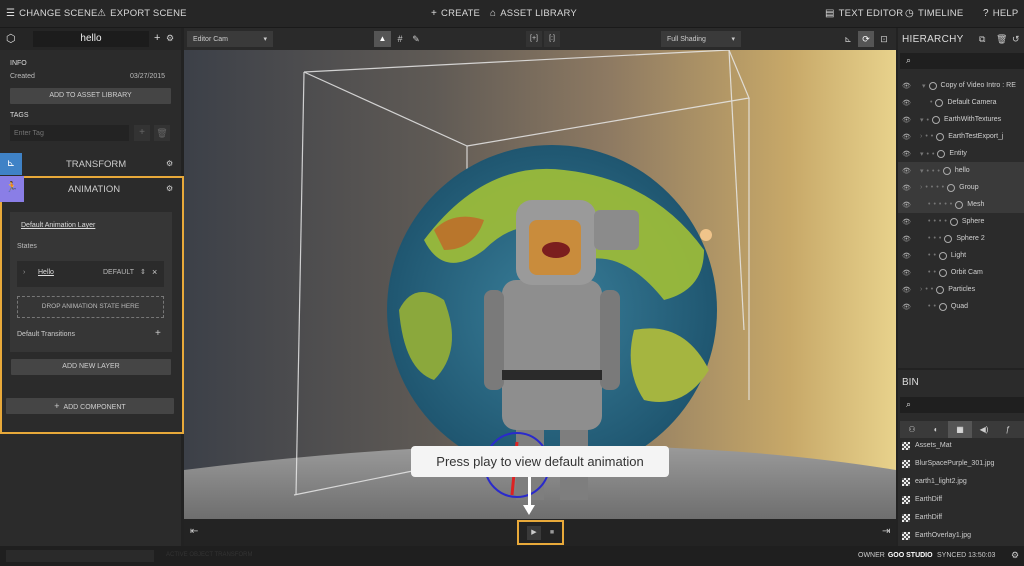 This screenshot has width=1024, height=566. Describe the element at coordinates (455, 13) in the screenshot. I see `create-button: + CREATE` at that location.